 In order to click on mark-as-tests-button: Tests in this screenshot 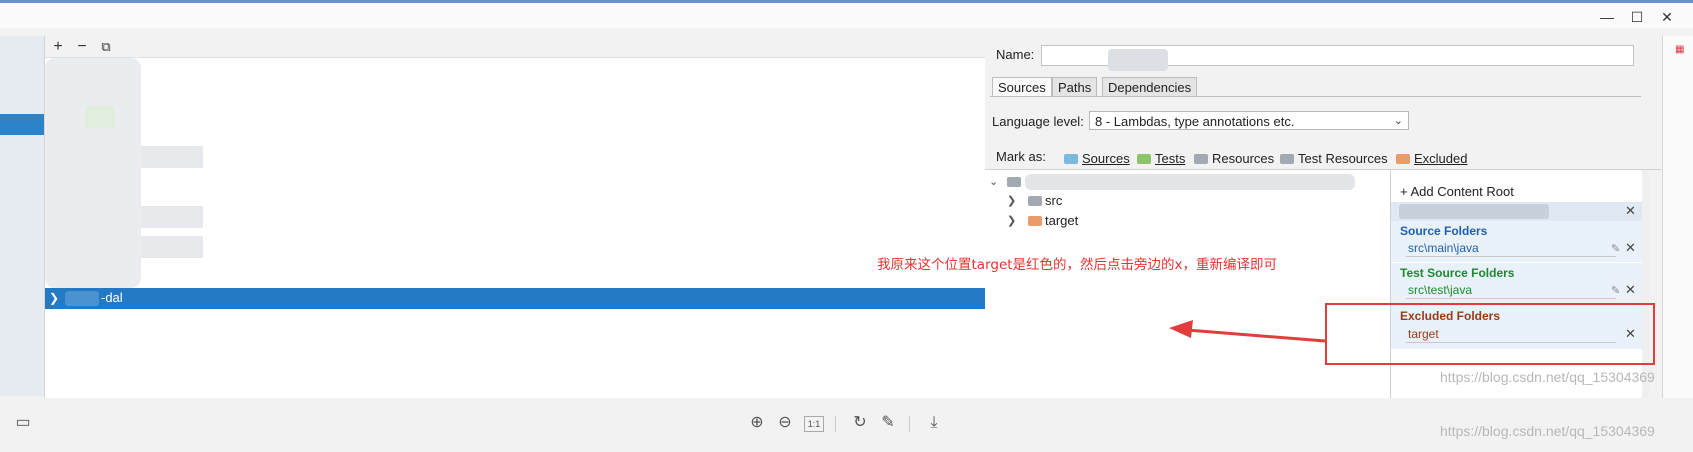, I will do `click(1161, 159)`.